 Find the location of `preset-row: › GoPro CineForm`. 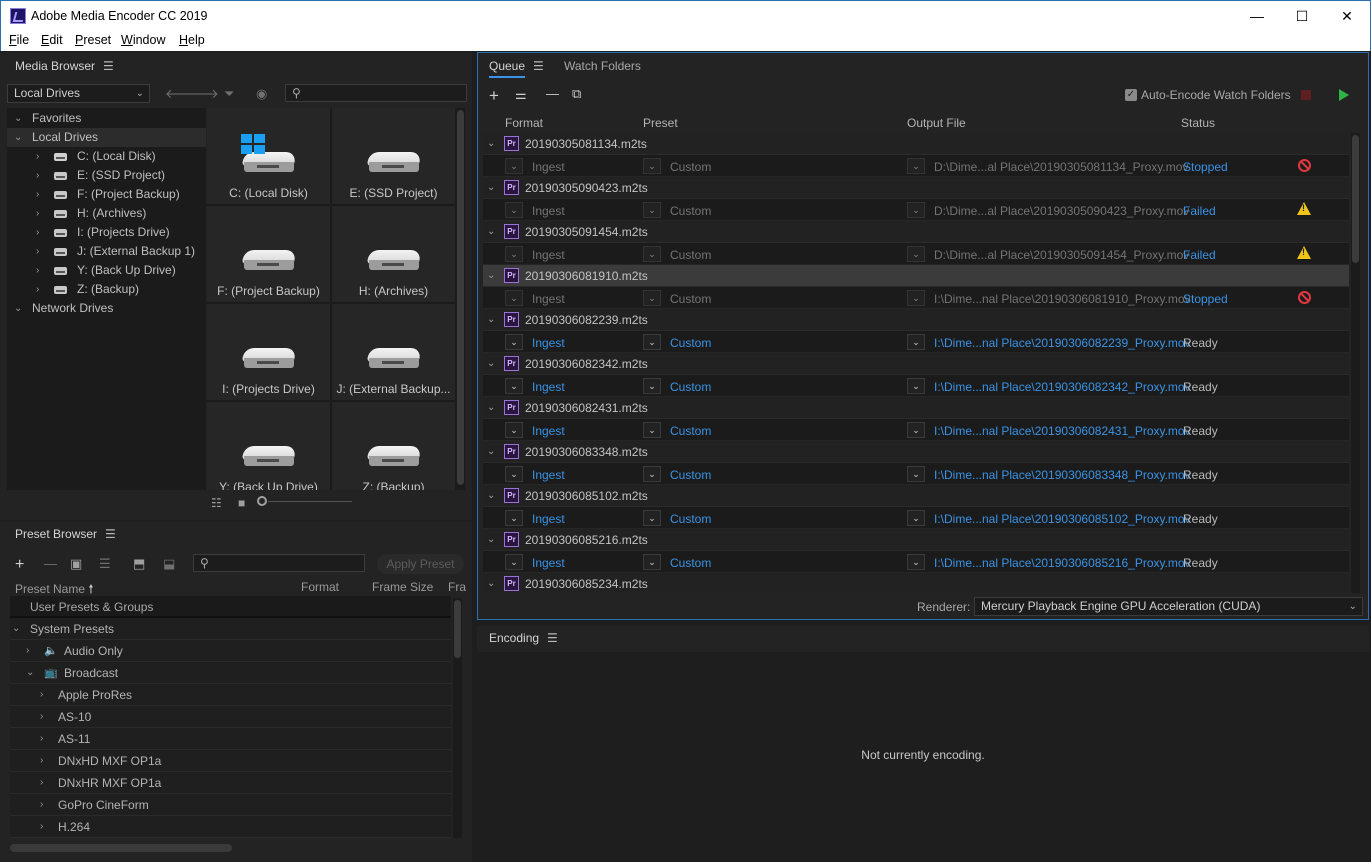

preset-row: › GoPro CineForm is located at coordinates (230, 805).